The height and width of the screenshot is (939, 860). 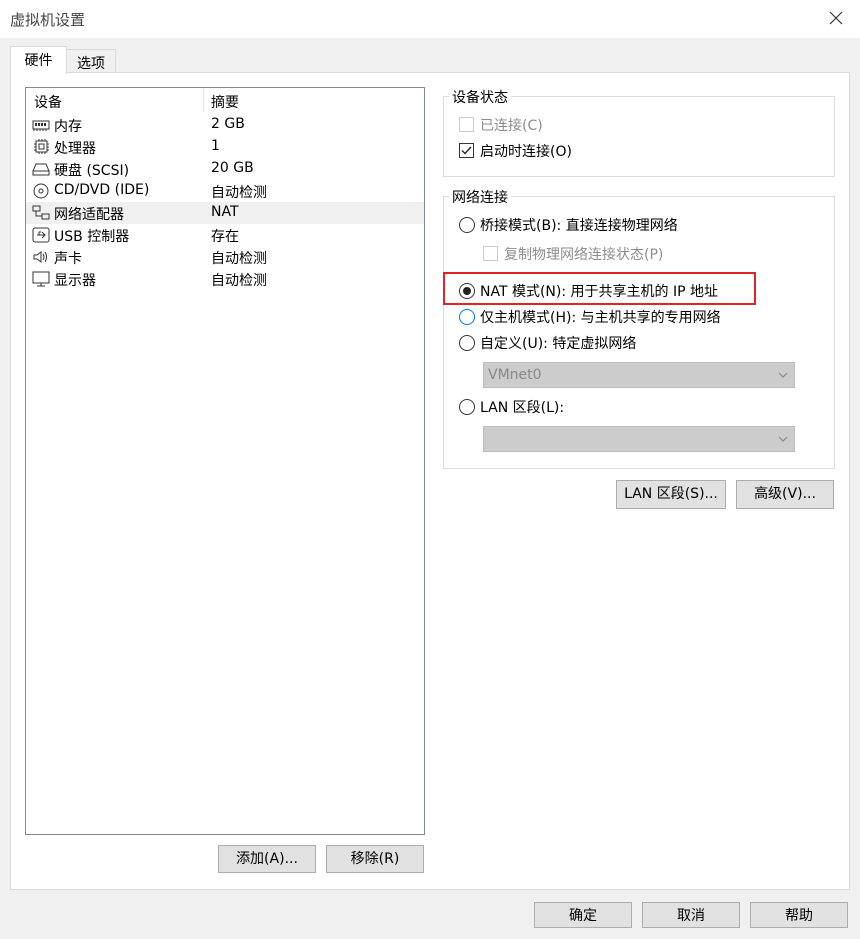 What do you see at coordinates (599, 288) in the screenshot?
I see `nat-highlight-box` at bounding box center [599, 288].